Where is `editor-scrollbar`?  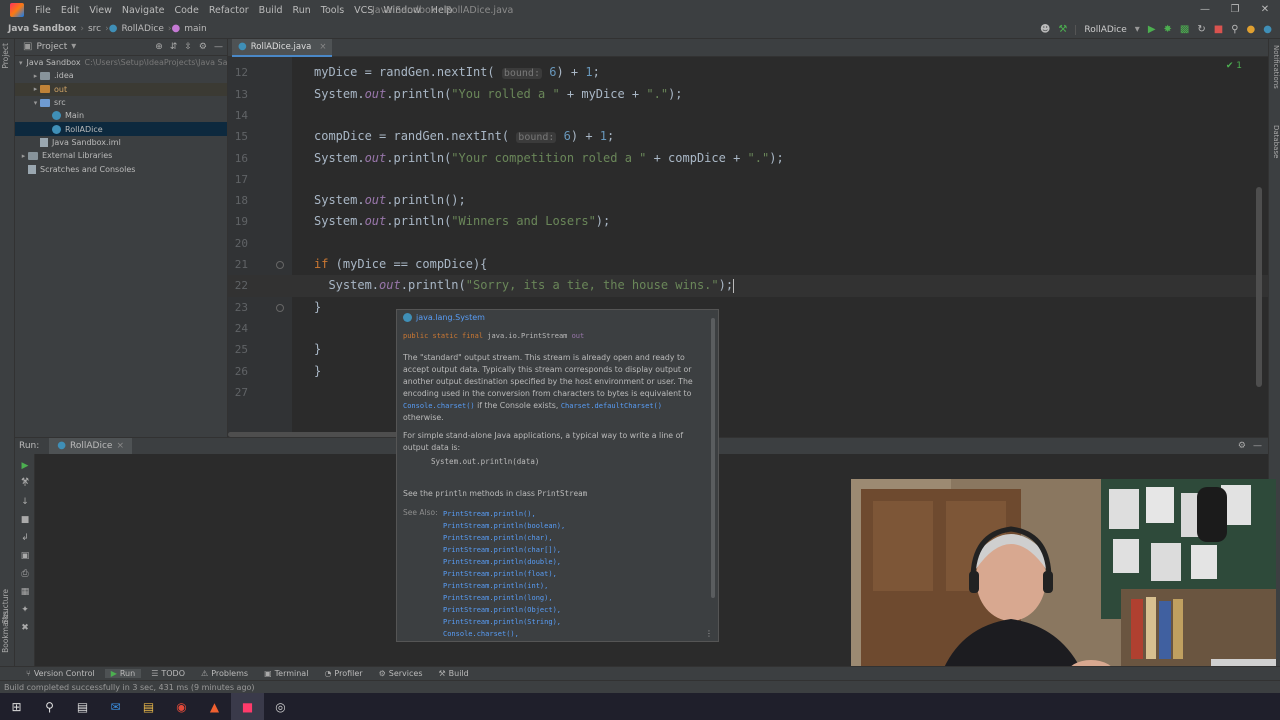 editor-scrollbar is located at coordinates (1259, 287).